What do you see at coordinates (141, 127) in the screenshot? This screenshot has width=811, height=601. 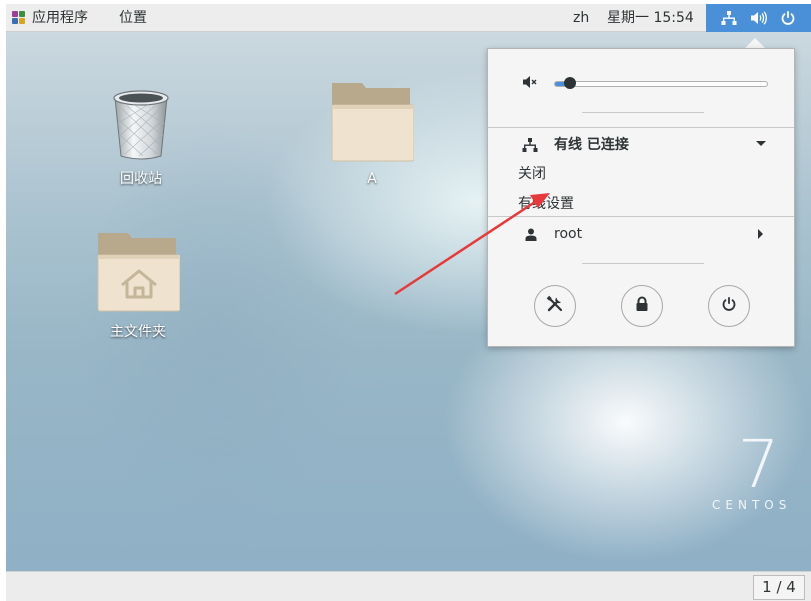 I see `trash-icon` at bounding box center [141, 127].